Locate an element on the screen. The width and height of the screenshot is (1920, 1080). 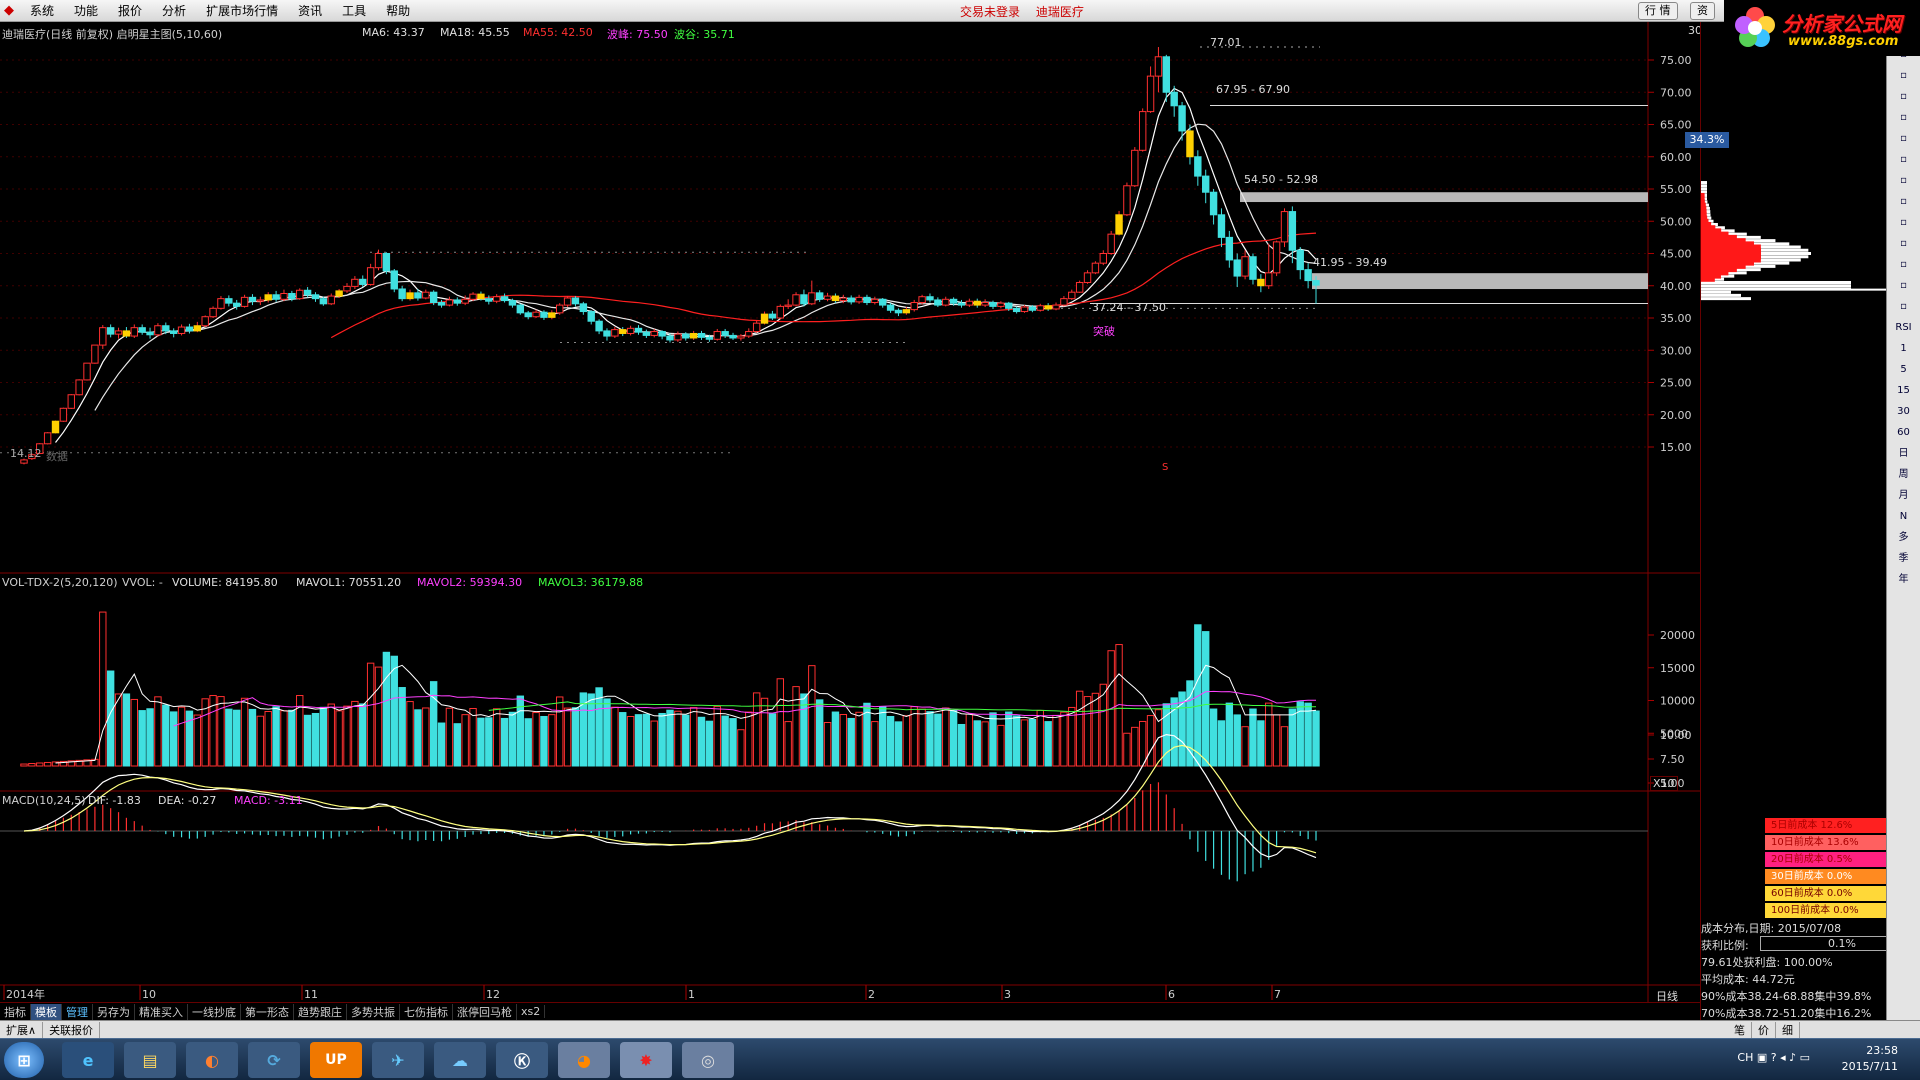
indicator-tab: 涨停回马枪 is located at coordinates (485, 1011).